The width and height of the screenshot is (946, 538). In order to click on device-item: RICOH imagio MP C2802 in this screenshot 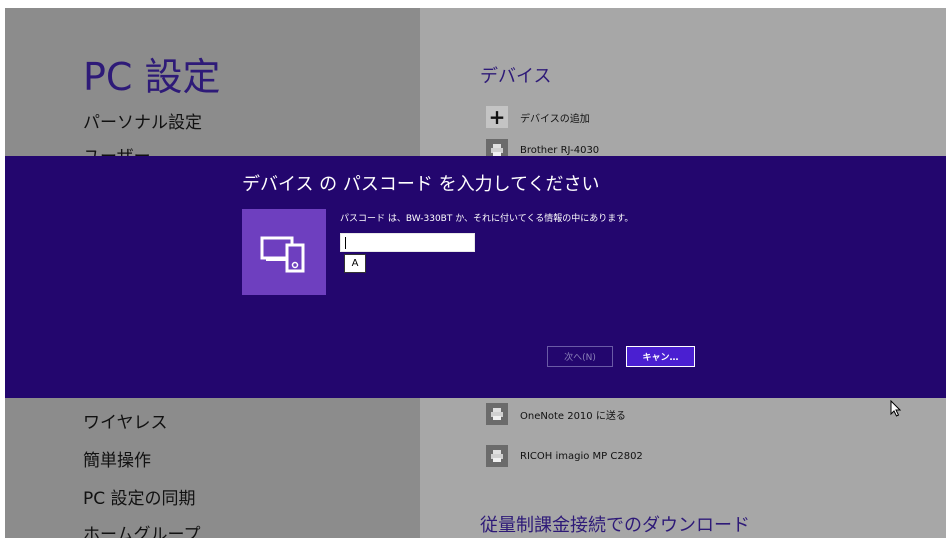, I will do `click(564, 456)`.